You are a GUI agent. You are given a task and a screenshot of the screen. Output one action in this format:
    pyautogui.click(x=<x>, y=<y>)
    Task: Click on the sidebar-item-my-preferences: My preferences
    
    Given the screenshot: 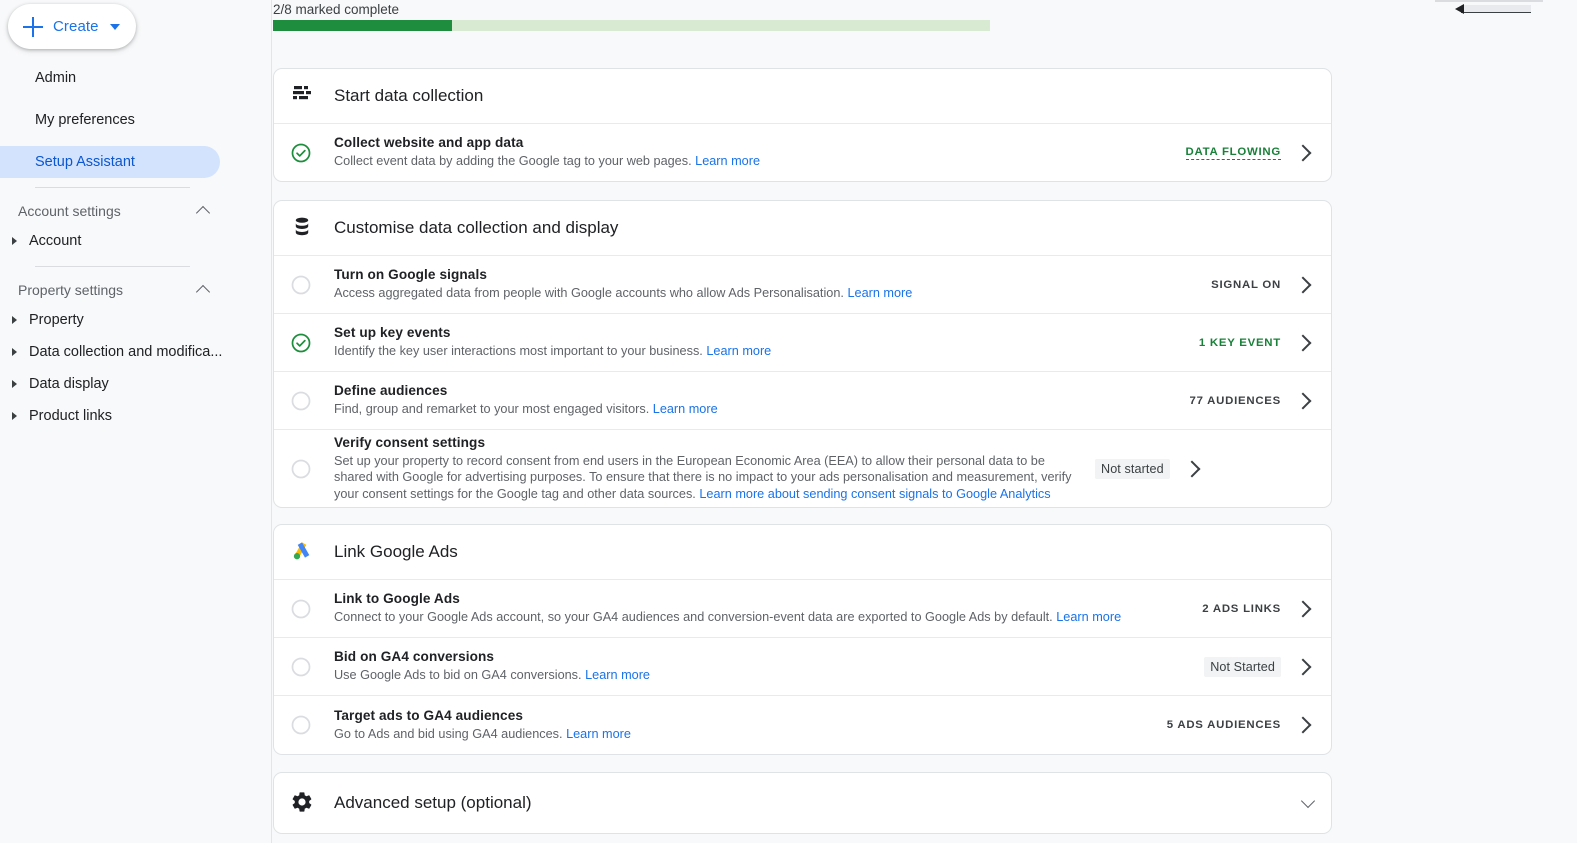 What is the action you would take?
    pyautogui.click(x=136, y=120)
    